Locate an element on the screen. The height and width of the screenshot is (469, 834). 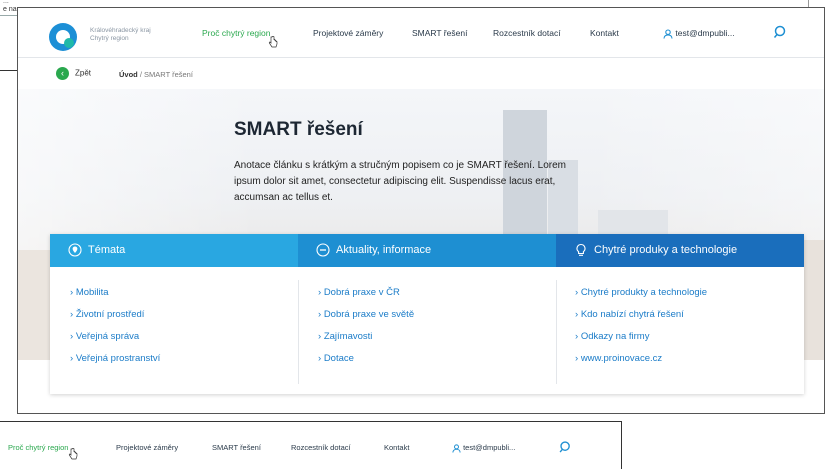
logo-icon is located at coordinates (63, 37).